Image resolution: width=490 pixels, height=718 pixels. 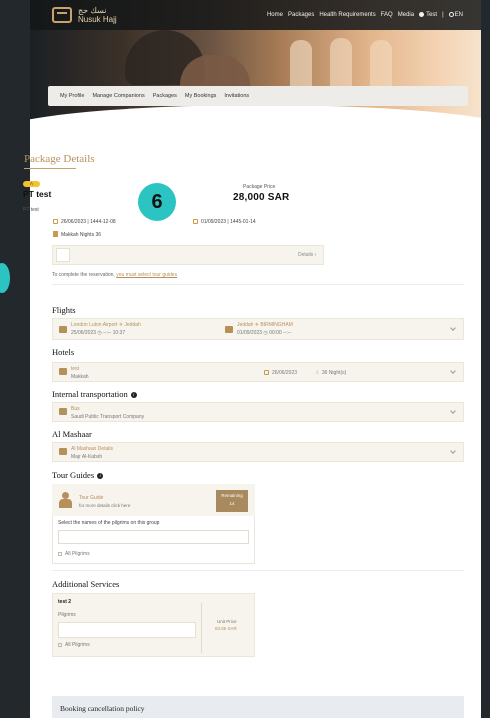 What do you see at coordinates (80, 377) in the screenshot?
I see `hotel-city: Makkah` at bounding box center [80, 377].